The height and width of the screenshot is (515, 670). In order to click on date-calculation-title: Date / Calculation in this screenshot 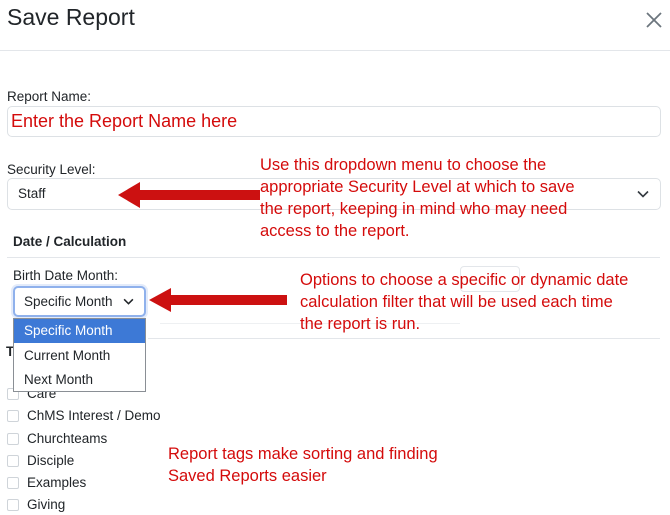, I will do `click(70, 241)`.